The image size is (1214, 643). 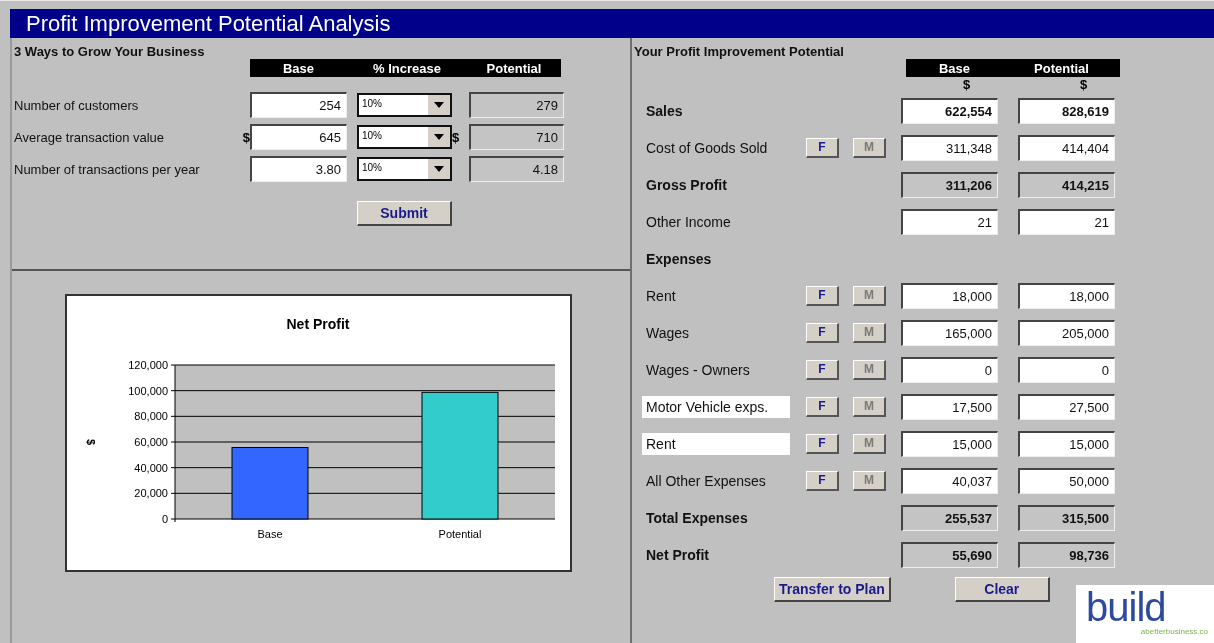 What do you see at coordinates (707, 147) in the screenshot?
I see `row-label: Cost of Goods Sold` at bounding box center [707, 147].